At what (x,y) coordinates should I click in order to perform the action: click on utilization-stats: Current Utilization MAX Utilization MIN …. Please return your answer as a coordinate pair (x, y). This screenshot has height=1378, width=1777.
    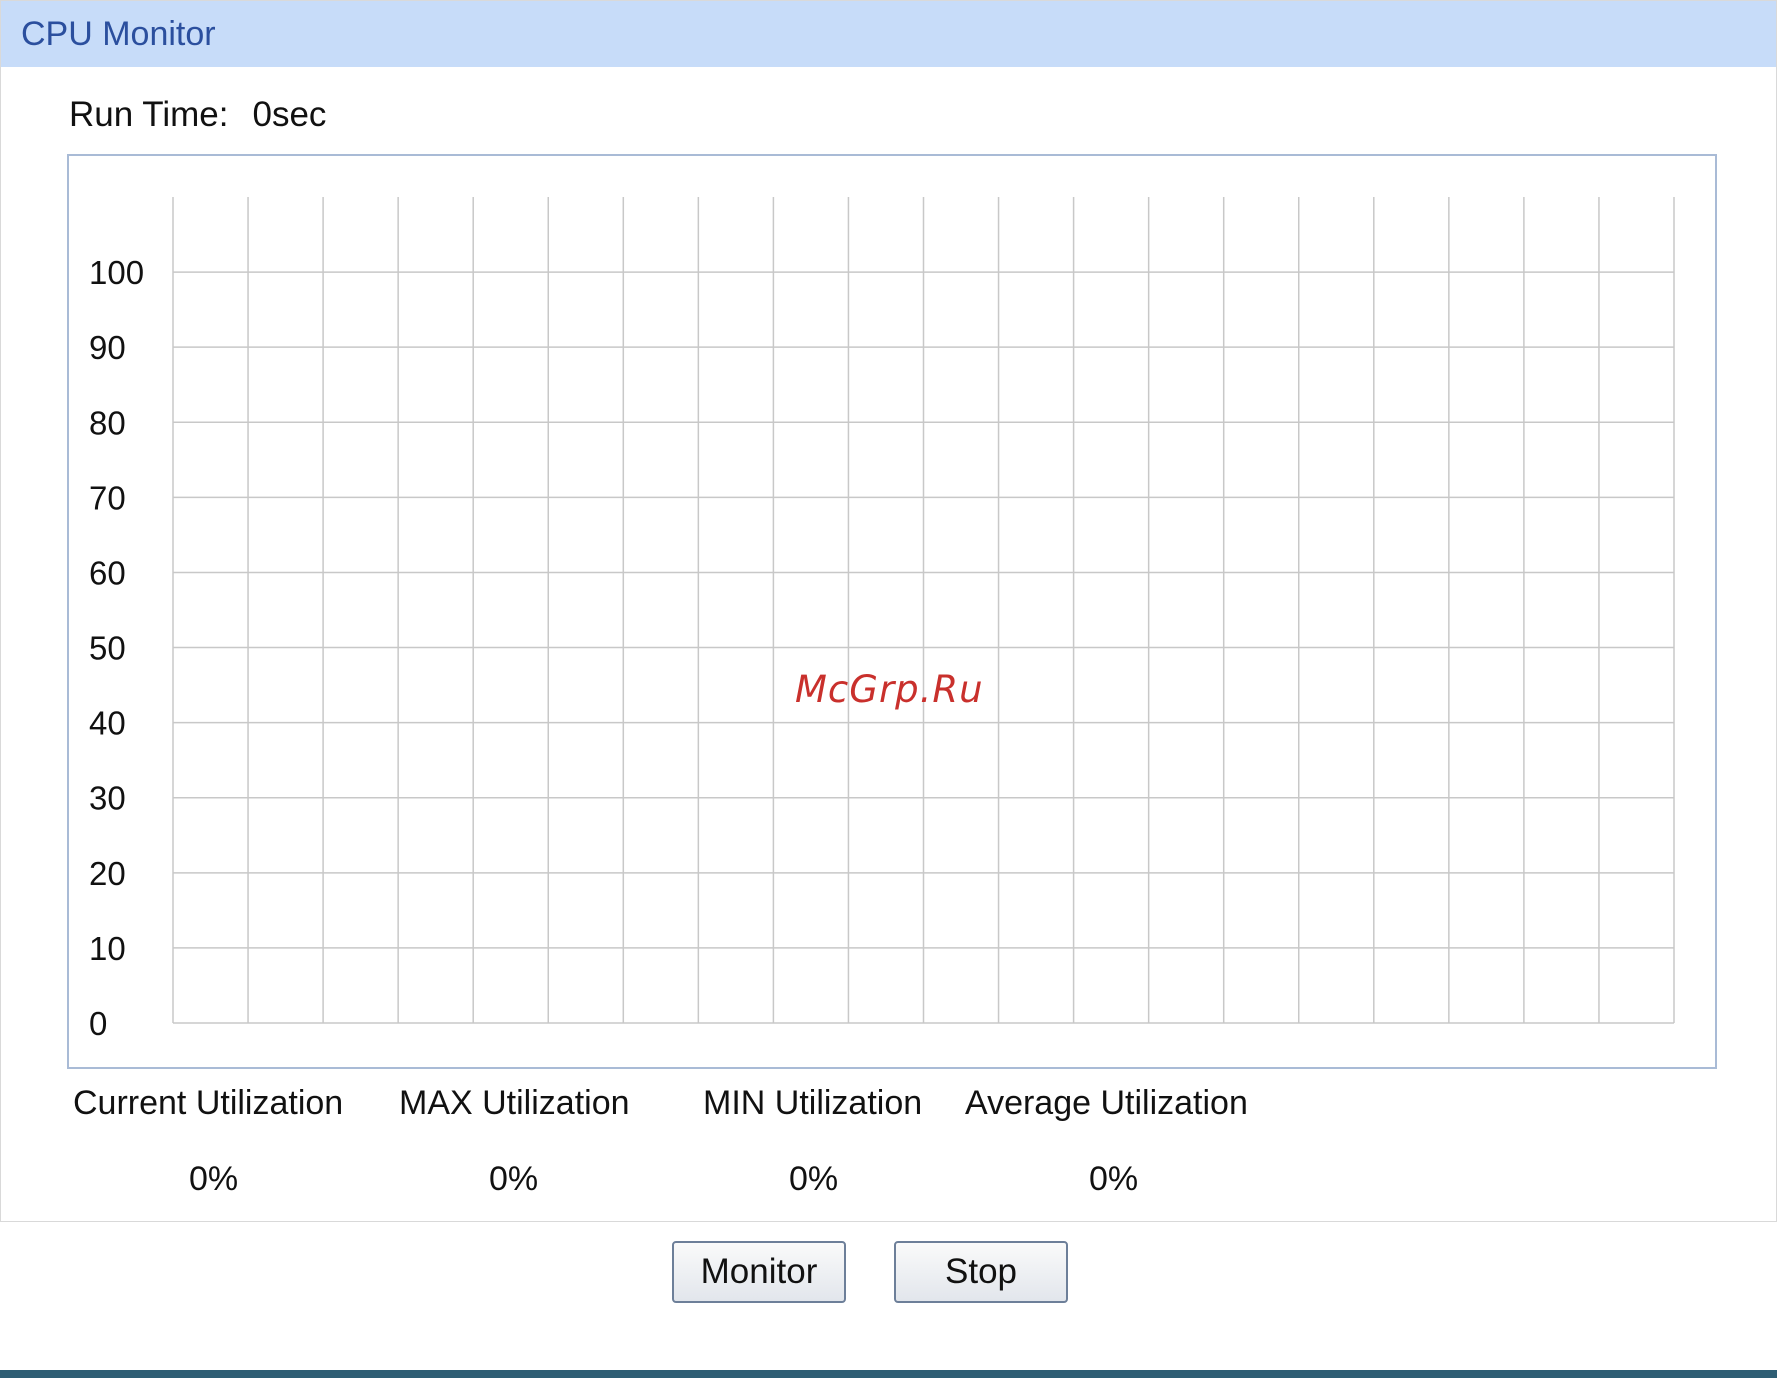
    Looking at the image, I should click on (721, 1144).